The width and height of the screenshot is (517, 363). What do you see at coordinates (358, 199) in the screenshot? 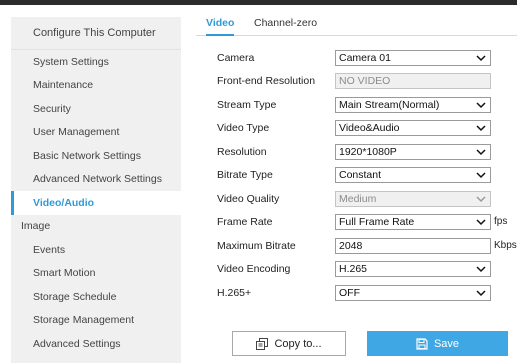
I see `video-quality-value: Medium` at bounding box center [358, 199].